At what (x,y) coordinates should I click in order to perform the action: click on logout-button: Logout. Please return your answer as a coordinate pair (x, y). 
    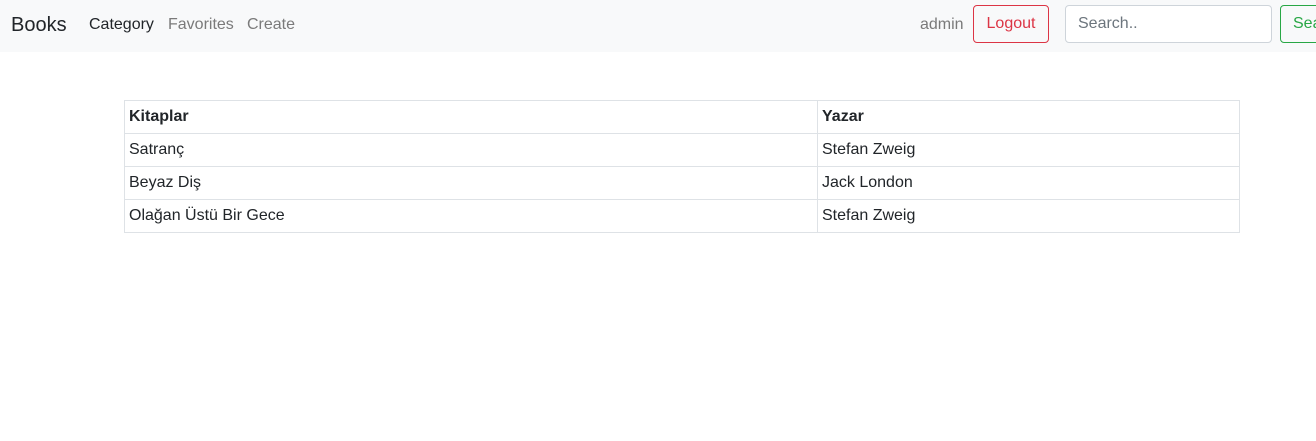
    Looking at the image, I should click on (1011, 24).